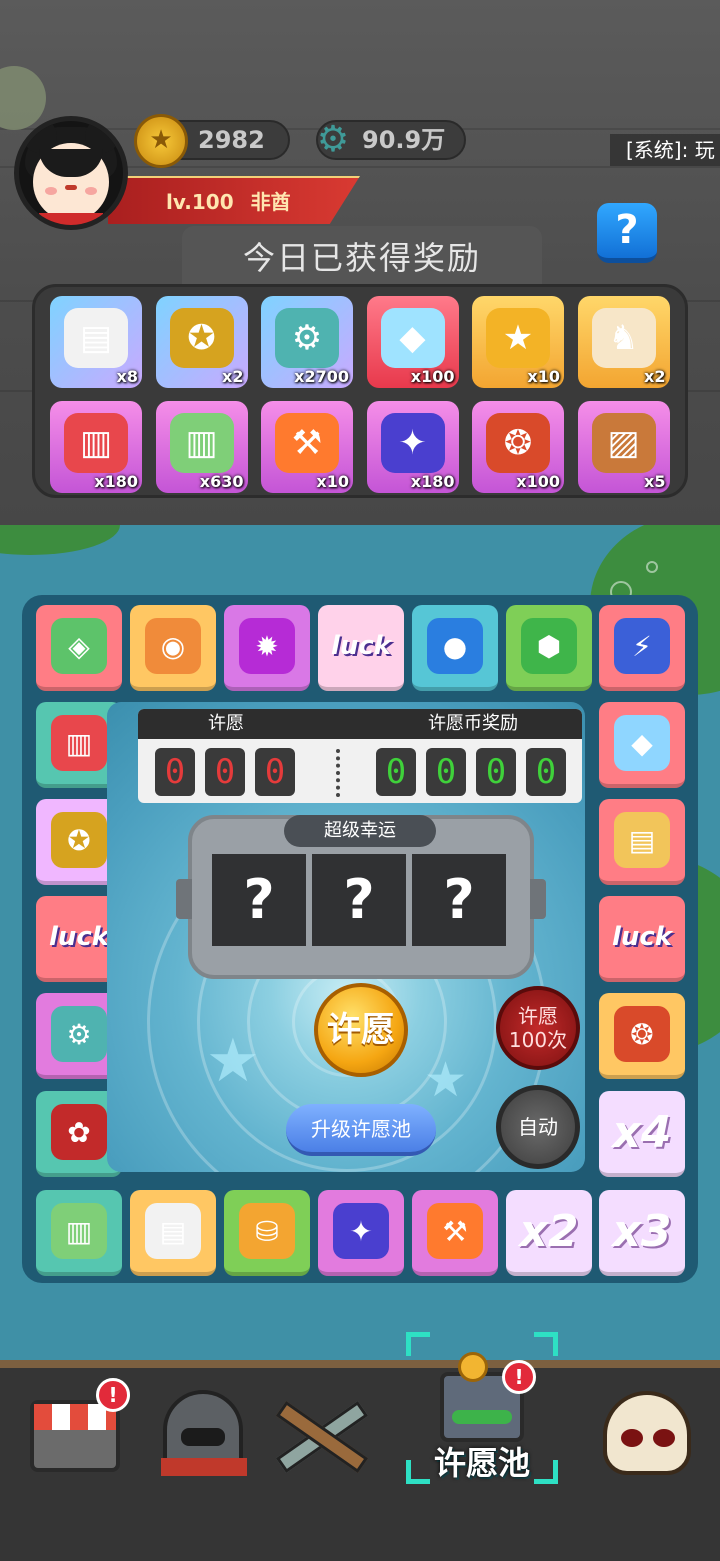  I want to click on wish-button: 许愿, so click(361, 1030).